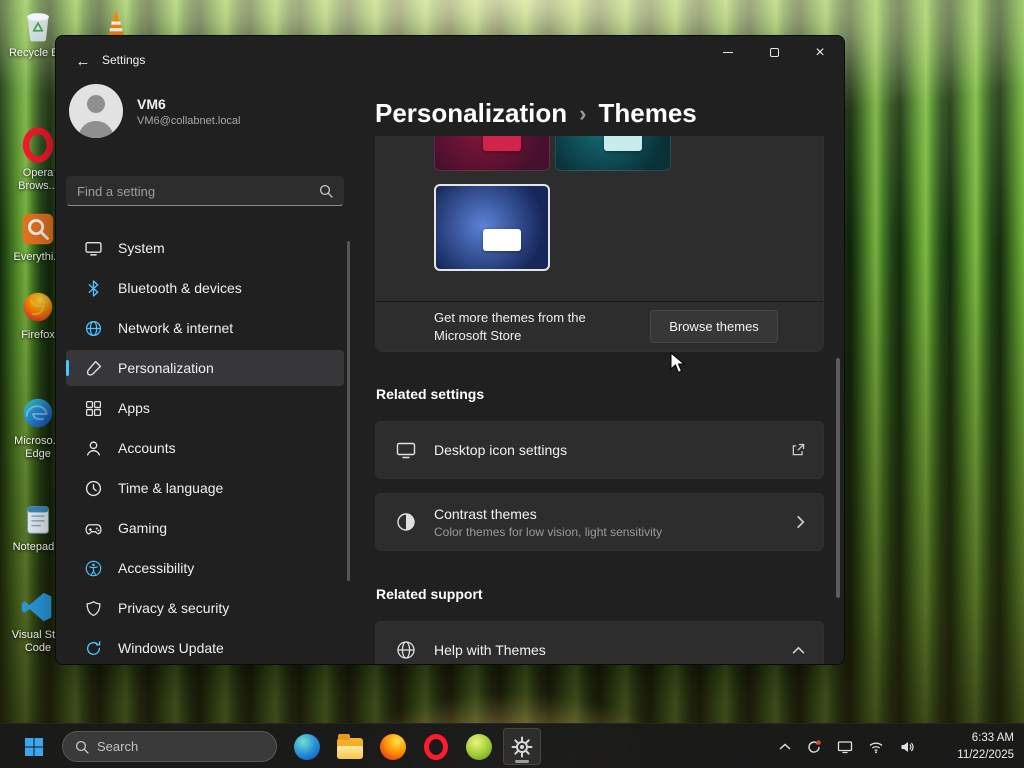 The image size is (1024, 768). I want to click on network-icon, so click(93, 328).